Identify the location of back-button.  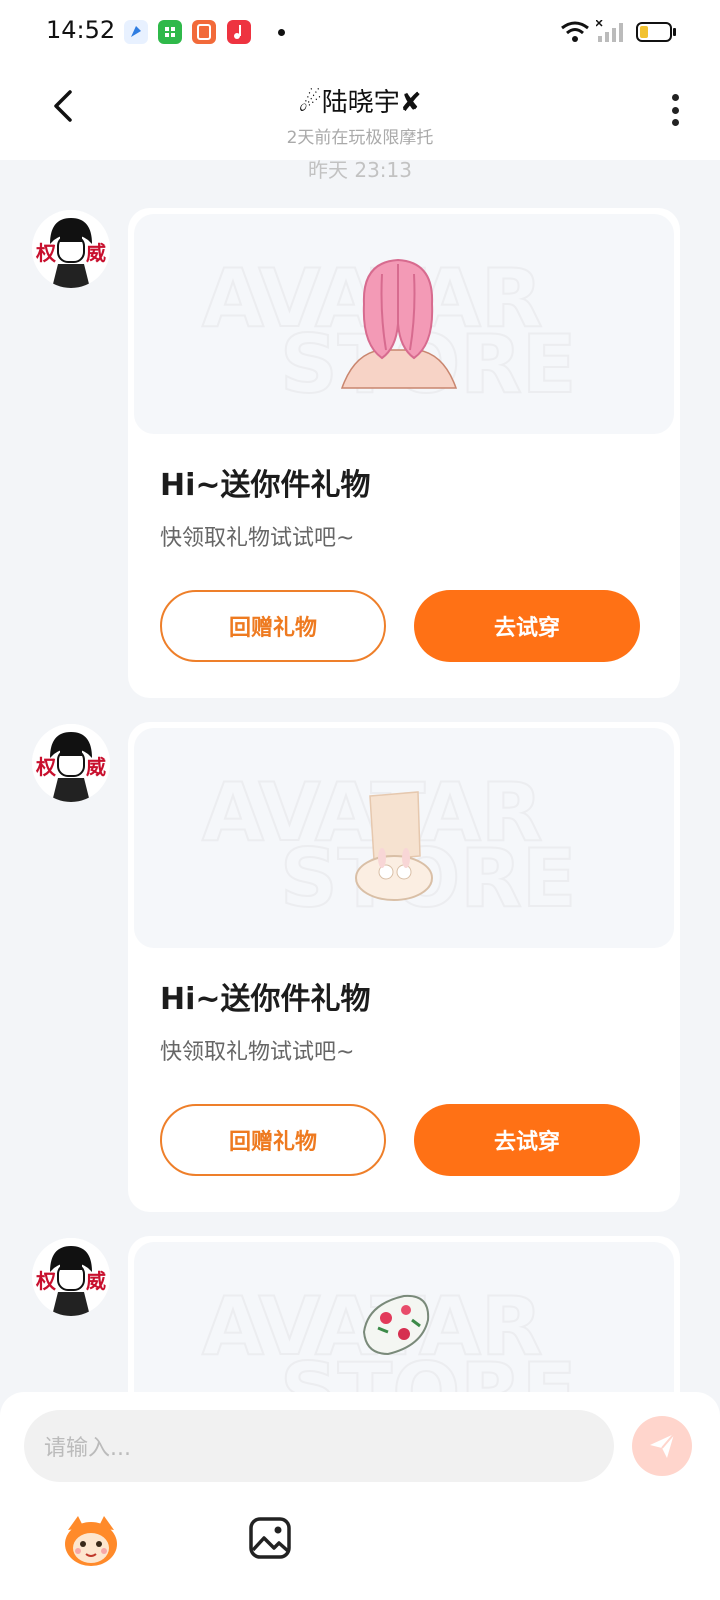
(62, 106).